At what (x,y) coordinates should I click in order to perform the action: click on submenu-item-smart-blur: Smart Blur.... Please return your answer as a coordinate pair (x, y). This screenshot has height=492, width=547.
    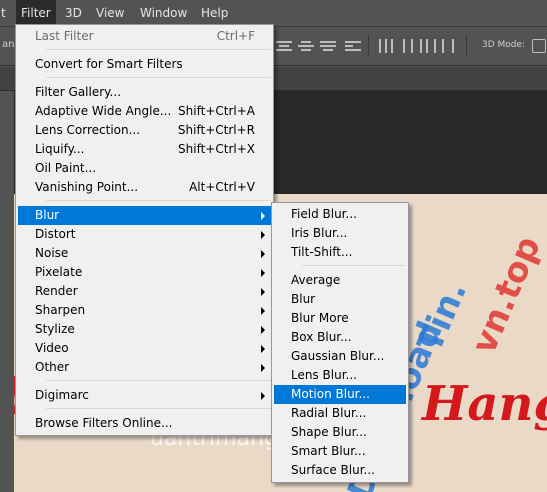
    Looking at the image, I should click on (340, 451).